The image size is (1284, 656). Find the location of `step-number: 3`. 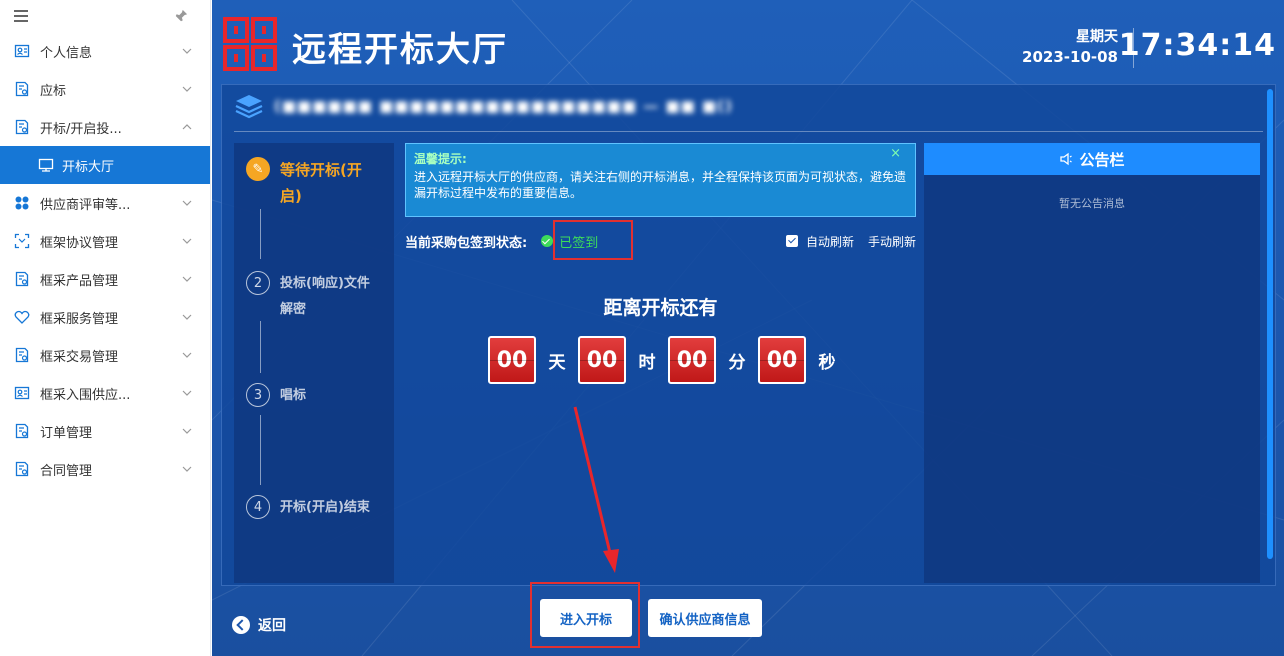

step-number: 3 is located at coordinates (258, 395).